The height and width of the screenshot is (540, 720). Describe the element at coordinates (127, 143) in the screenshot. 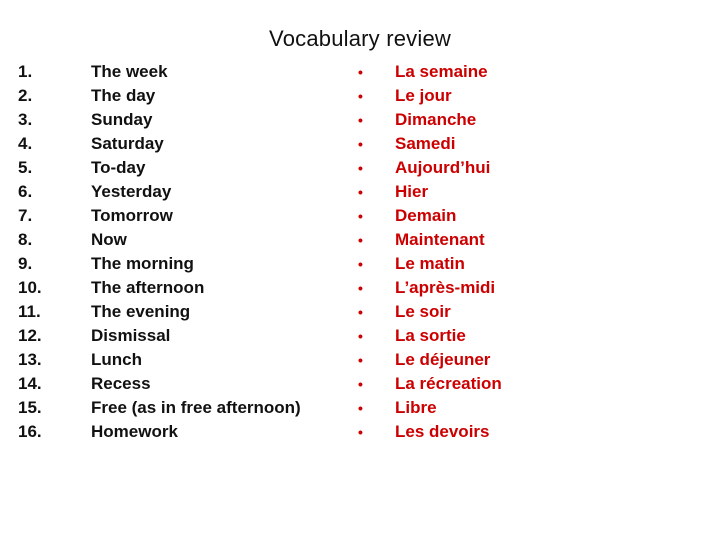

I see `english-term: Saturday` at that location.